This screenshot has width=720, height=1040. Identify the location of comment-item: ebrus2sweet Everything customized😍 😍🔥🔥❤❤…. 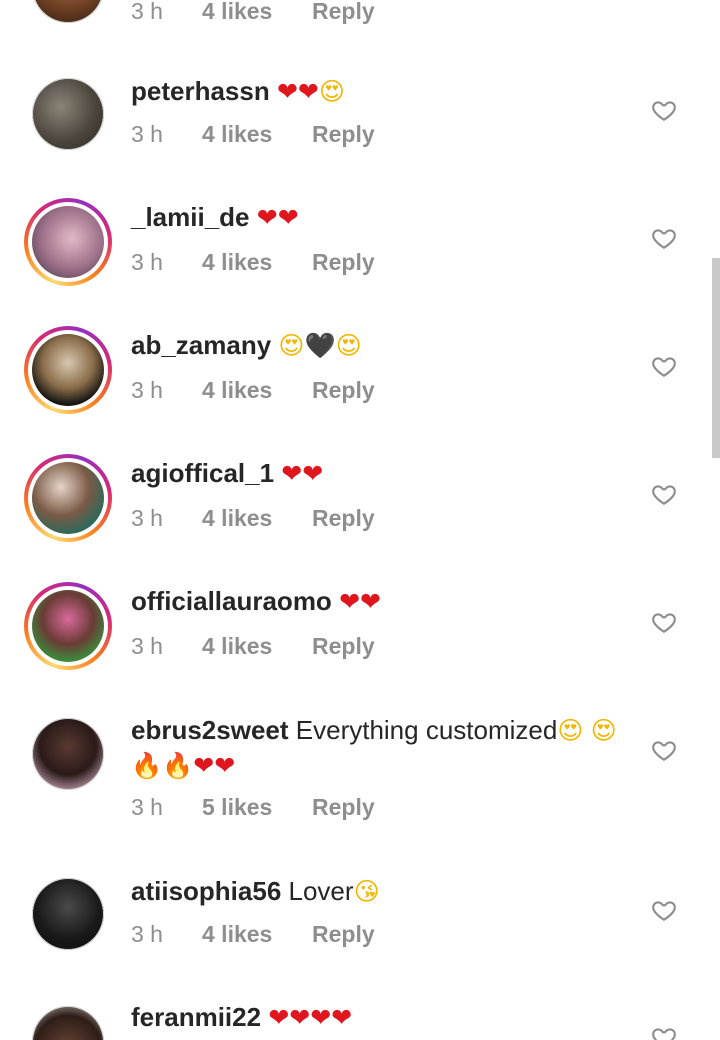
(360, 785).